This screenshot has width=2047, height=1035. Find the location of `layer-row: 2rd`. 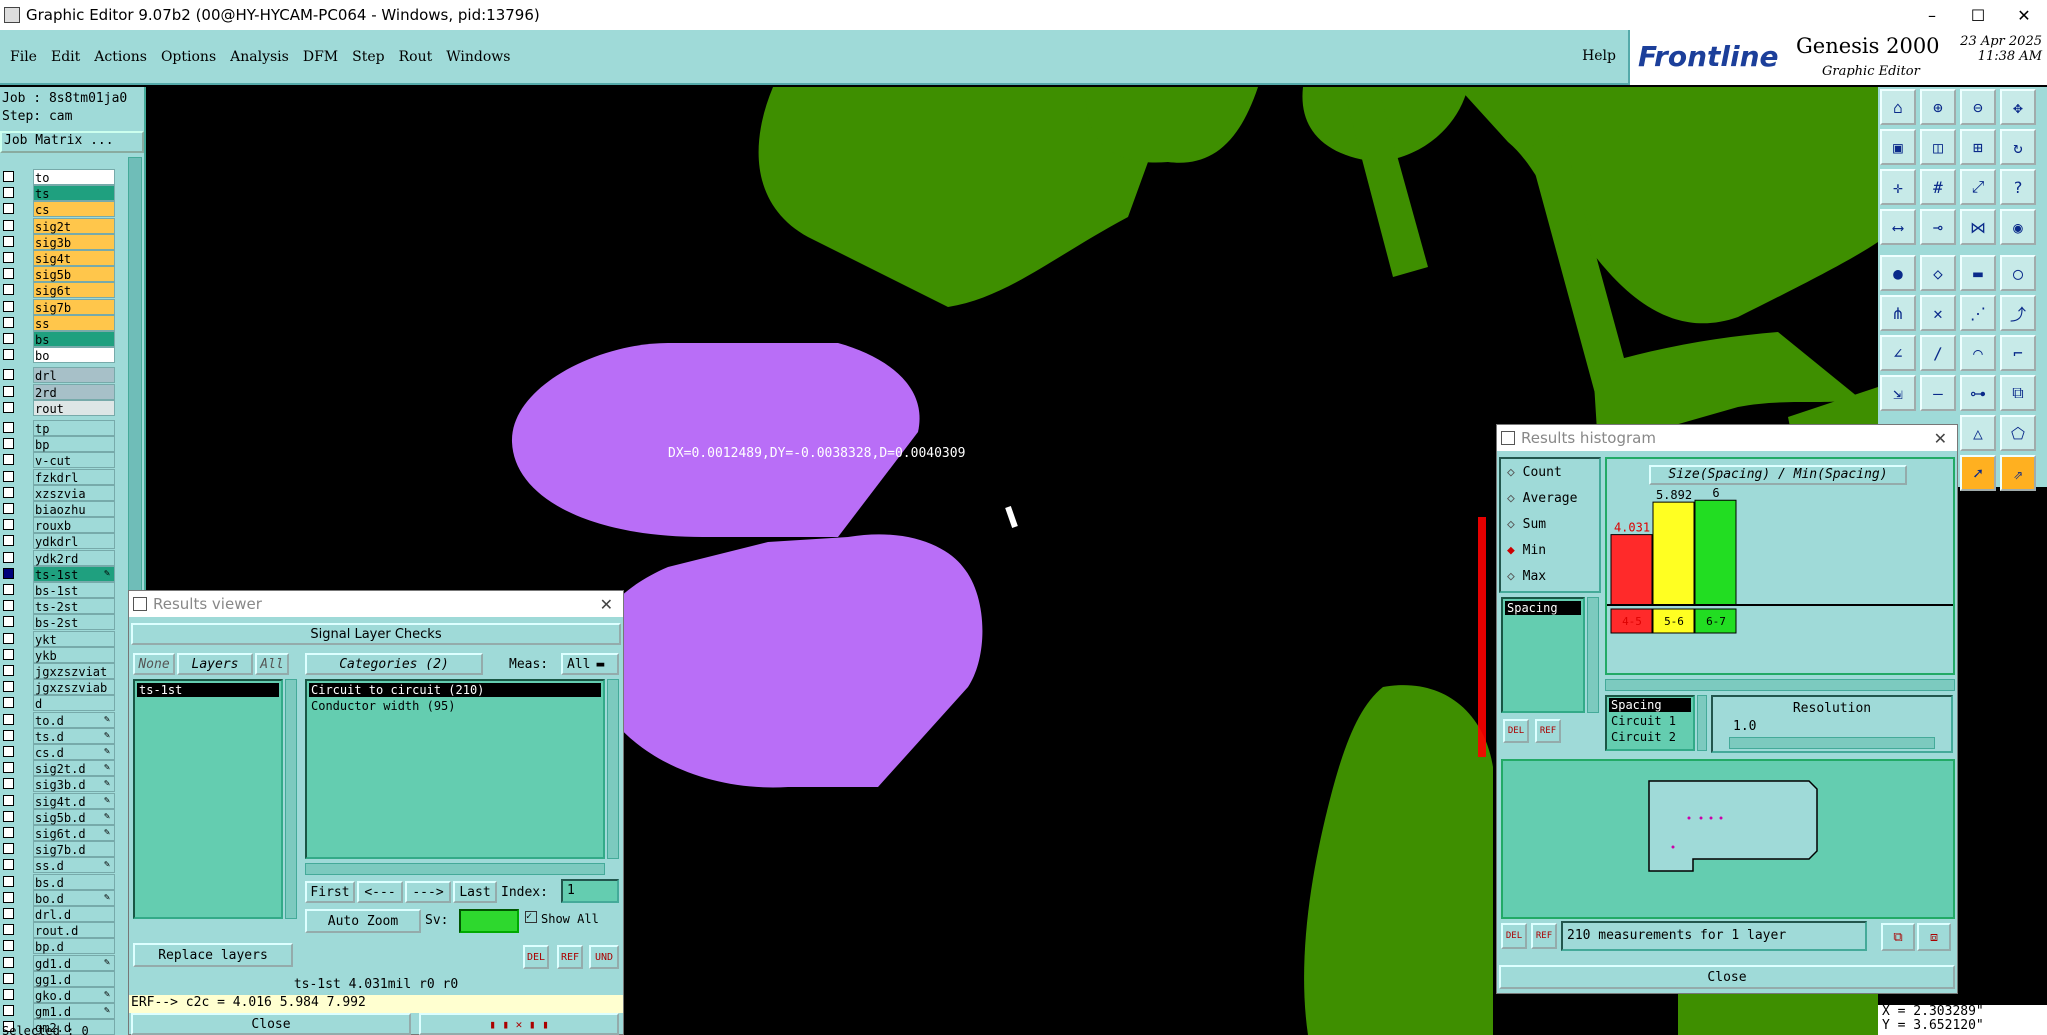

layer-row: 2rd is located at coordinates (60, 391).